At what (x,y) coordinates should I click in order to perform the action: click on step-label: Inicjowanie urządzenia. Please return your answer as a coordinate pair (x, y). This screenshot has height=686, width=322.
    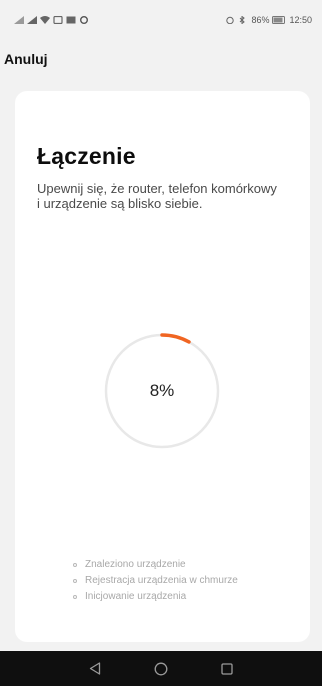
    Looking at the image, I should click on (136, 596).